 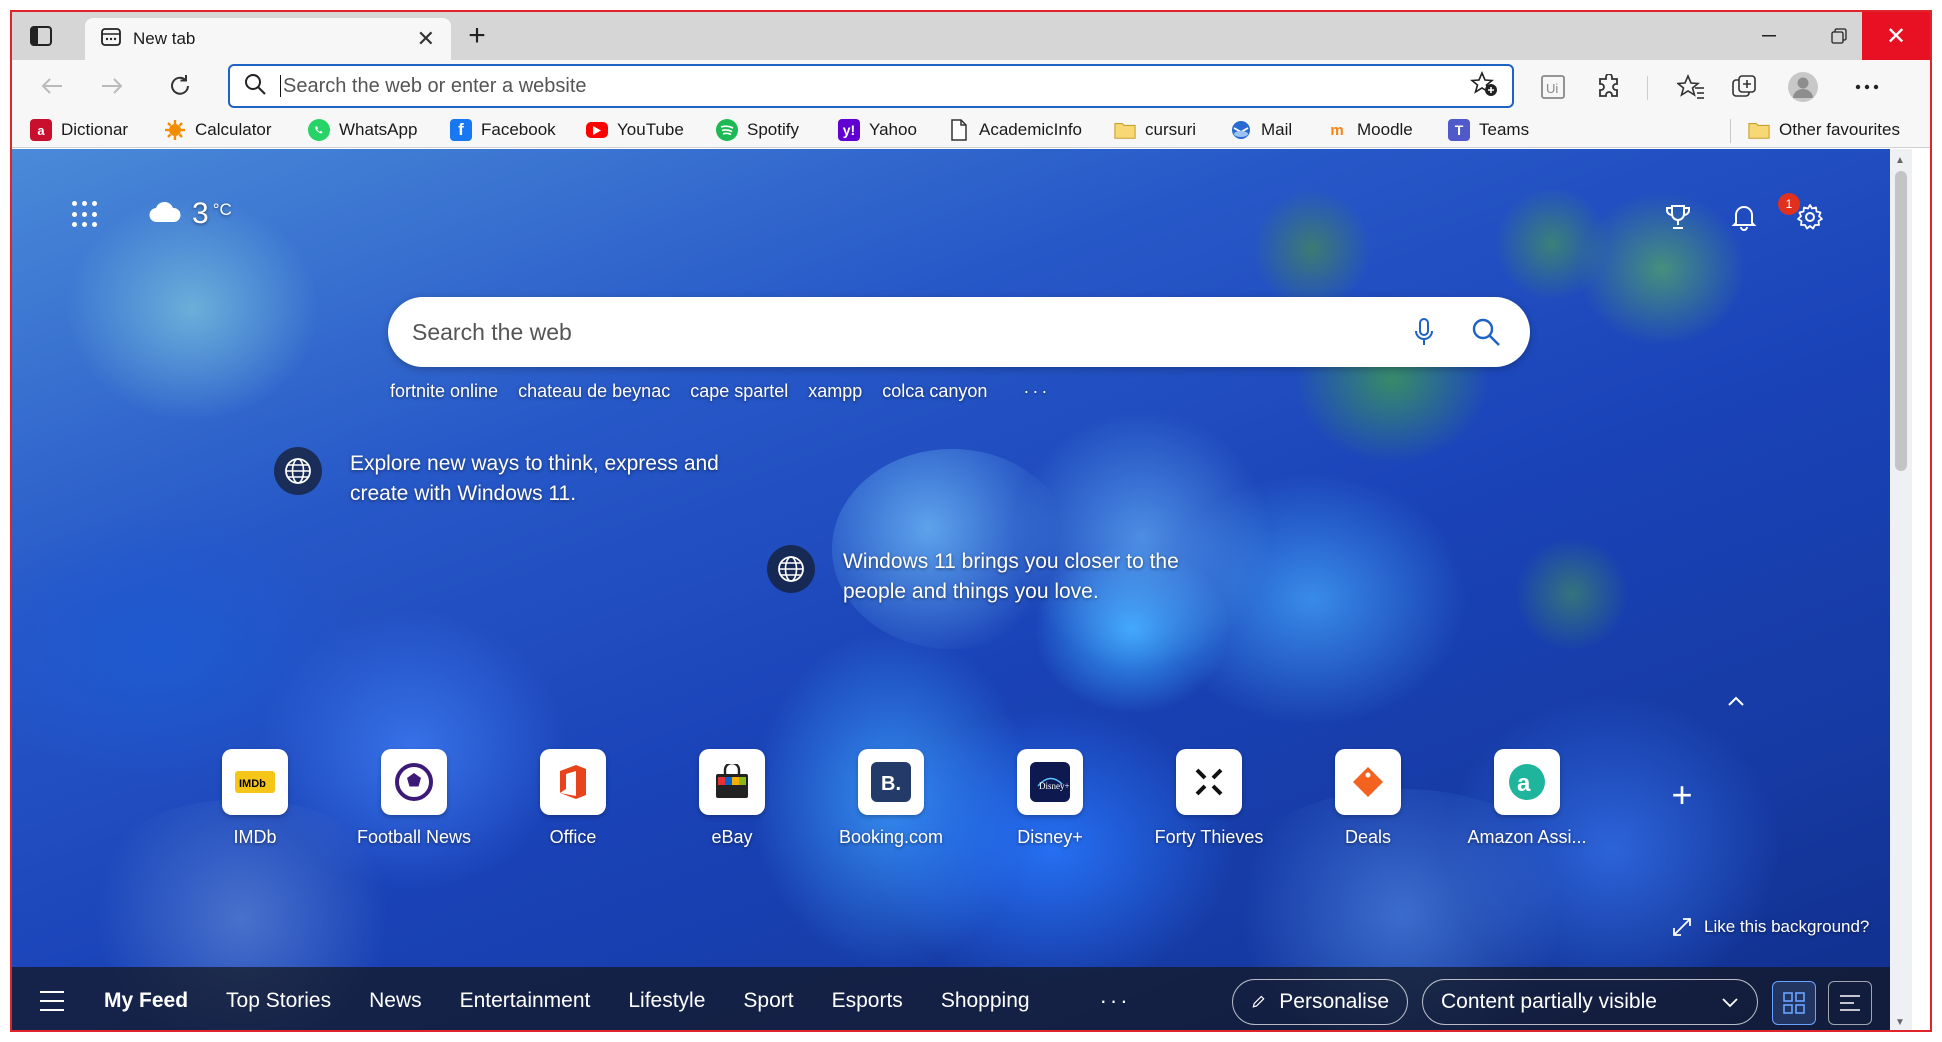 I want to click on quick-link-office: Office, so click(x=573, y=798).